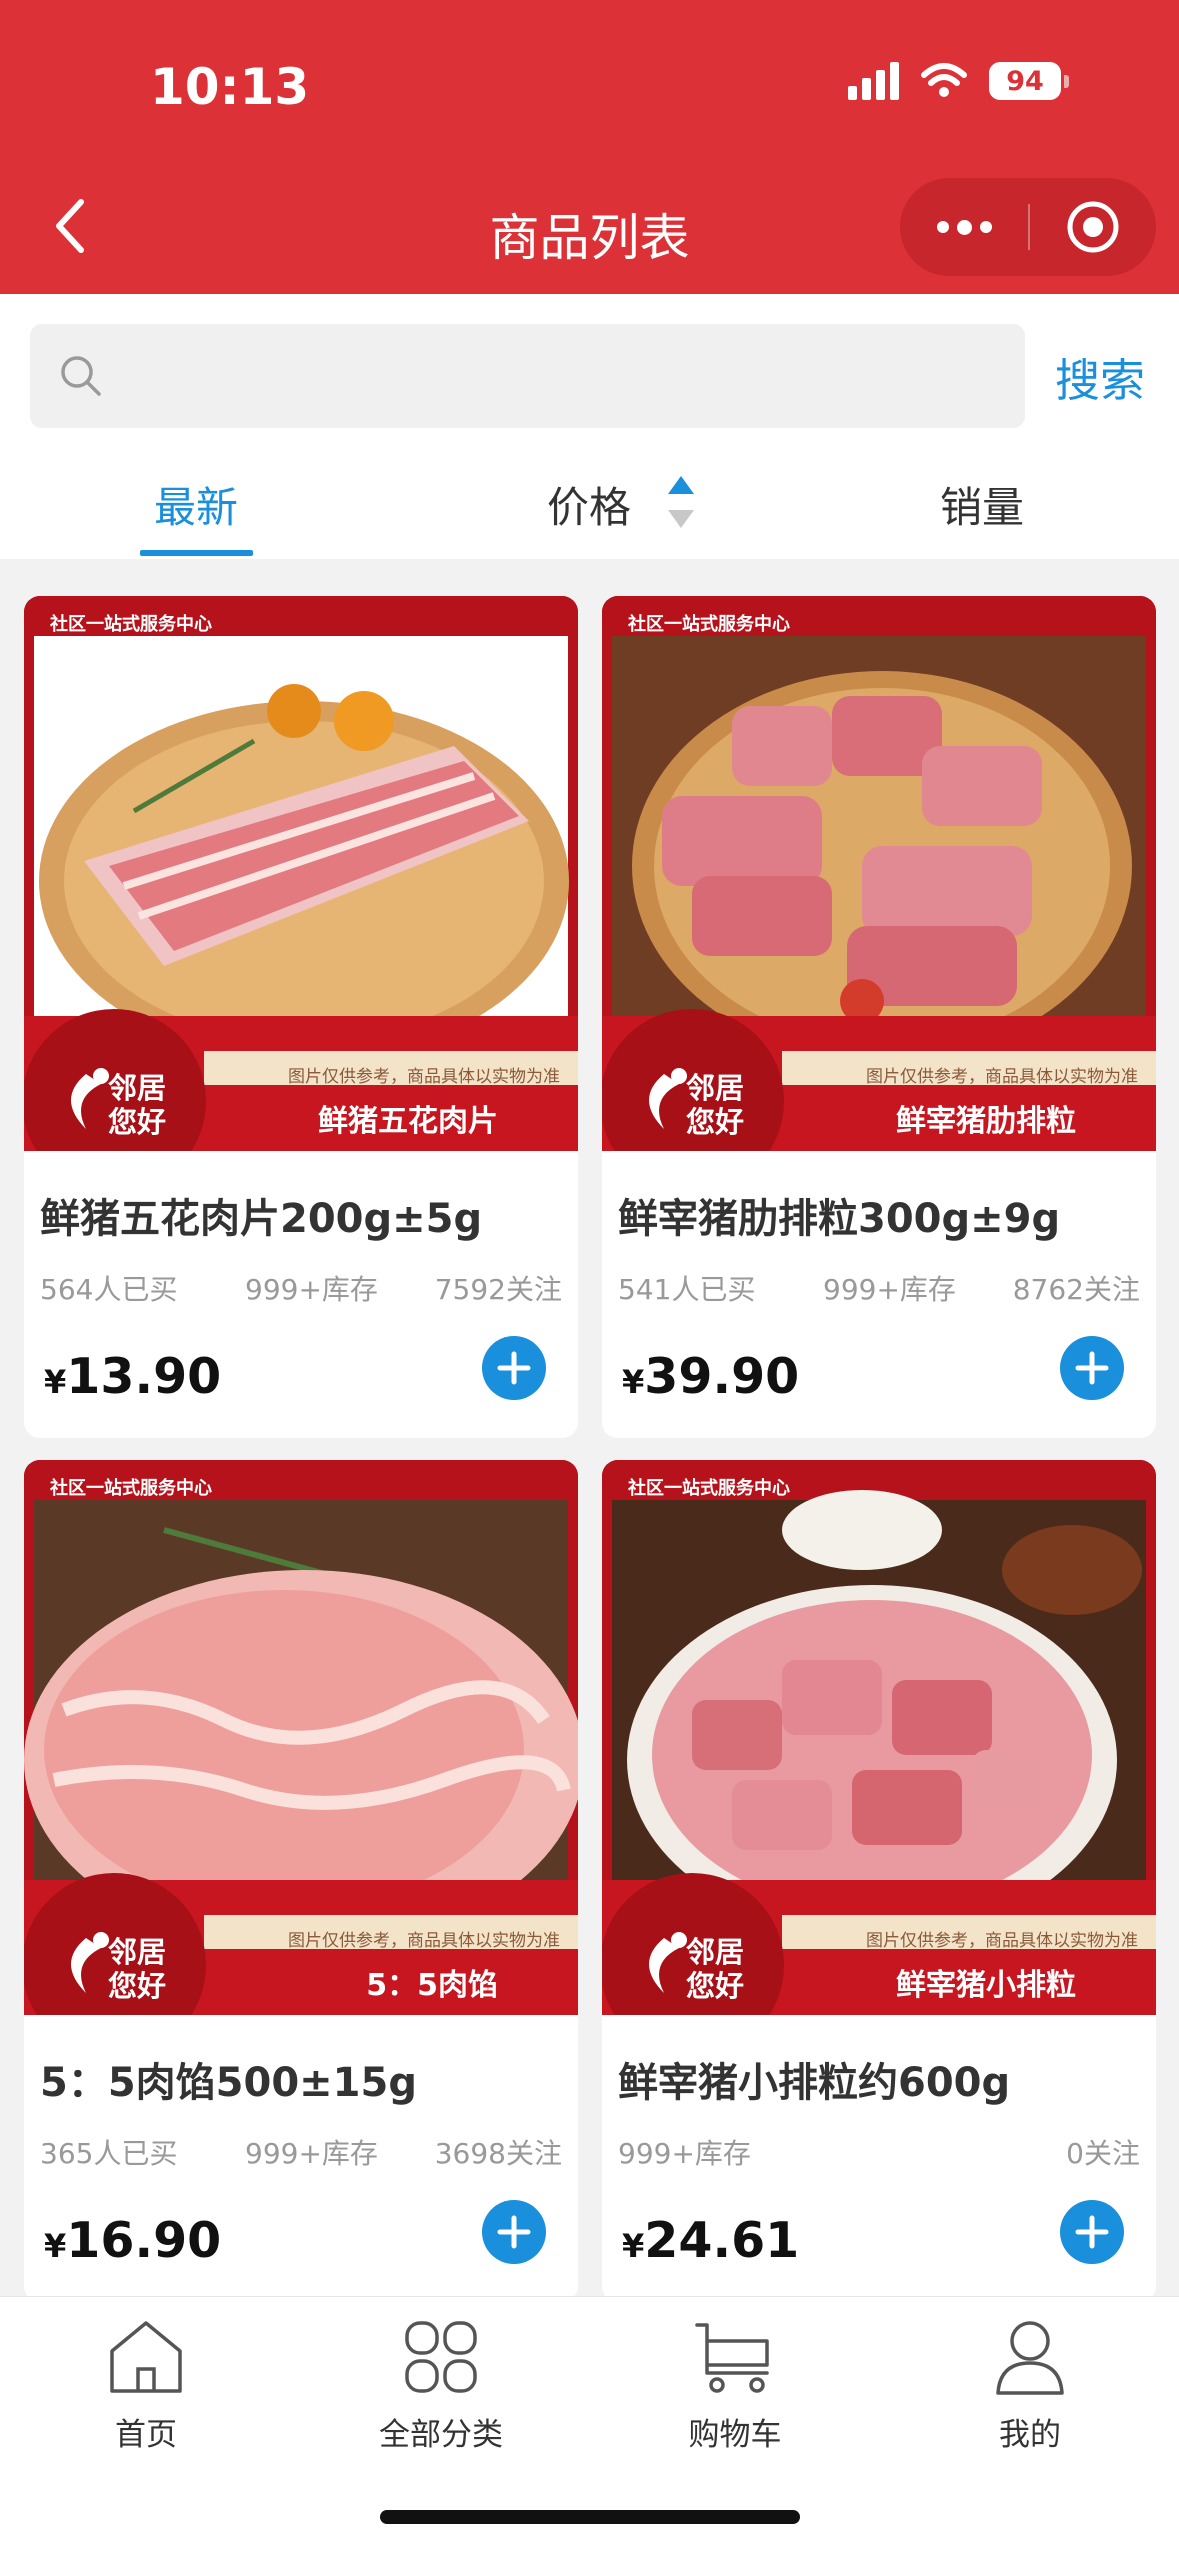 The height and width of the screenshot is (2556, 1179). Describe the element at coordinates (1100, 376) in the screenshot. I see `search-button: 搜索` at that location.